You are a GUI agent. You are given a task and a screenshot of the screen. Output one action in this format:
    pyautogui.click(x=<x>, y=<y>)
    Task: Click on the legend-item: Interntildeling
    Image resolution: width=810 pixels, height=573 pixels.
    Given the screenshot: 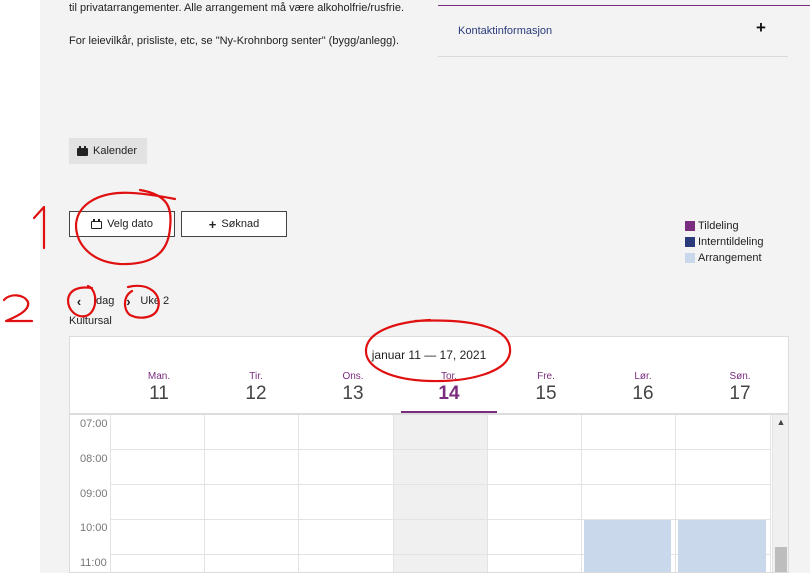 What is the action you would take?
    pyautogui.click(x=724, y=242)
    